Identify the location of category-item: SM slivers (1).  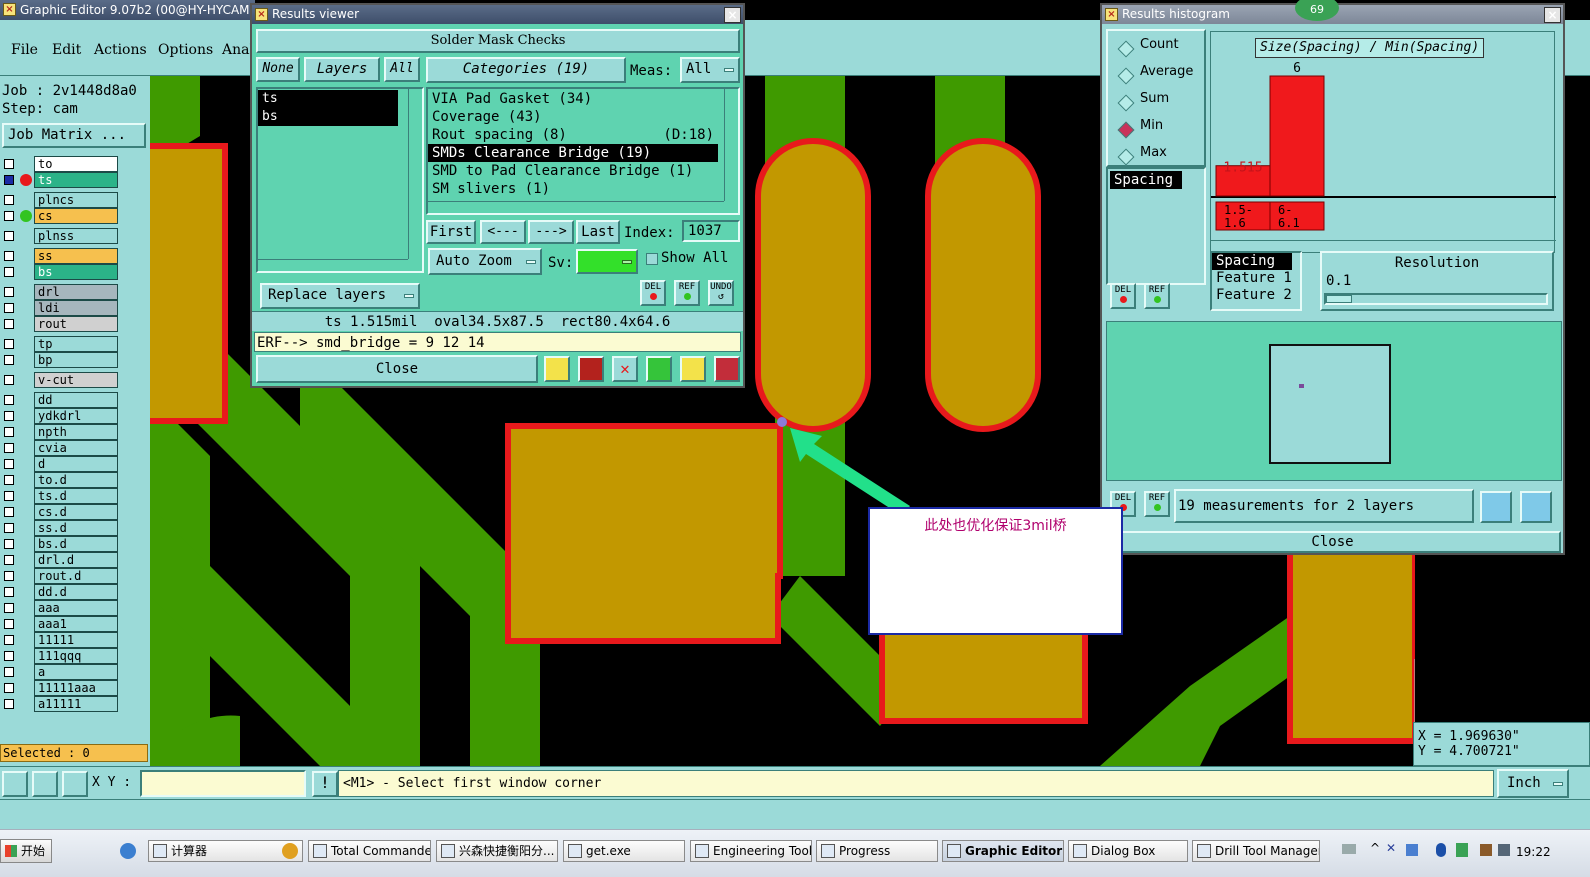
(573, 189).